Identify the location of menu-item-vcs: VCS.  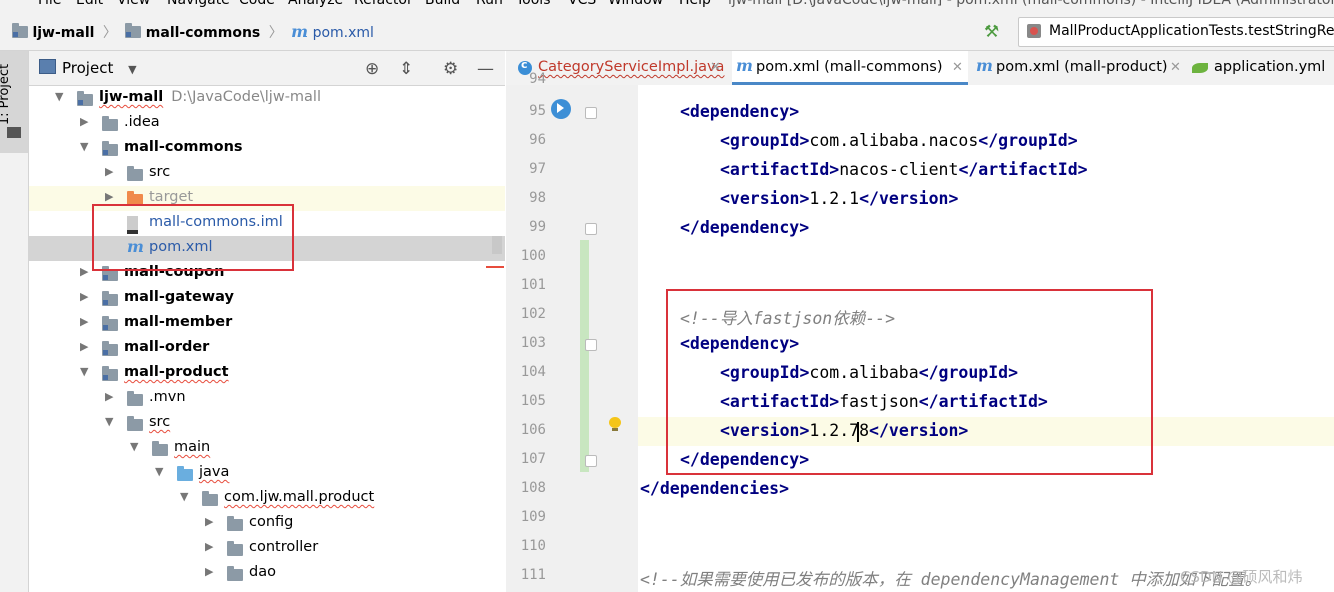
(582, 4).